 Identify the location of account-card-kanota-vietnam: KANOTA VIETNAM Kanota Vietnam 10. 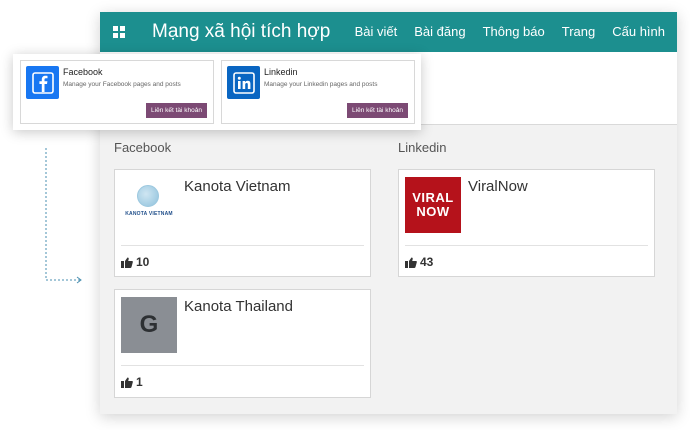
(242, 223).